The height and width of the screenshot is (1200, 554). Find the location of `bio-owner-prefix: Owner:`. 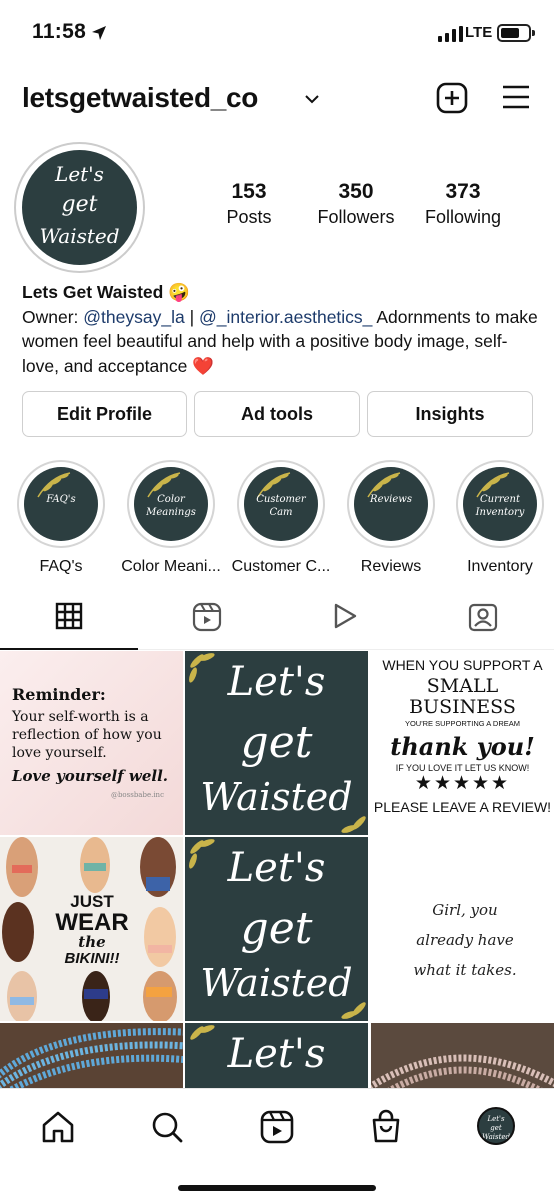

bio-owner-prefix: Owner: is located at coordinates (53, 316).